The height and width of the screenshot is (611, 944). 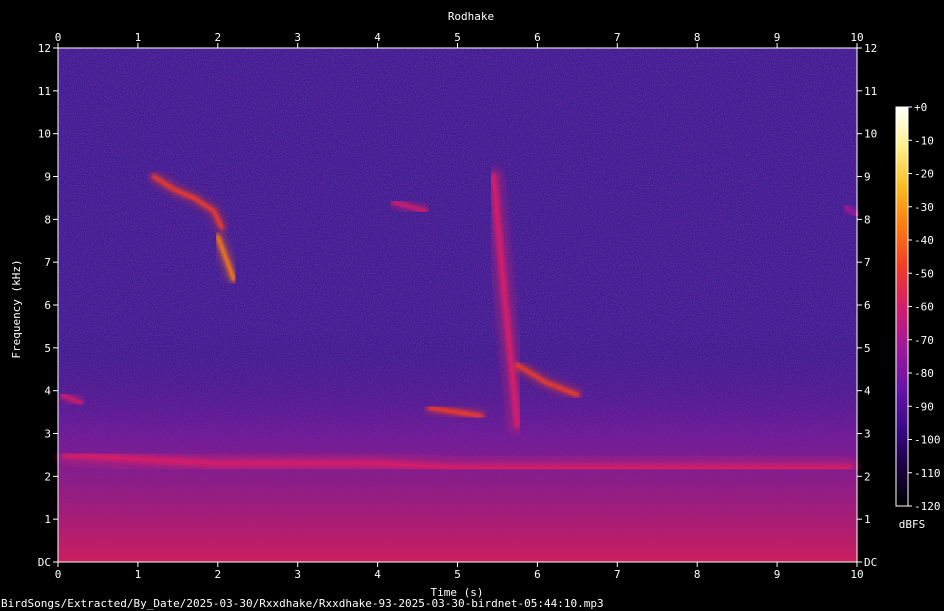 What do you see at coordinates (856, 574) in the screenshot?
I see `x-tick-label-bottom: 10` at bounding box center [856, 574].